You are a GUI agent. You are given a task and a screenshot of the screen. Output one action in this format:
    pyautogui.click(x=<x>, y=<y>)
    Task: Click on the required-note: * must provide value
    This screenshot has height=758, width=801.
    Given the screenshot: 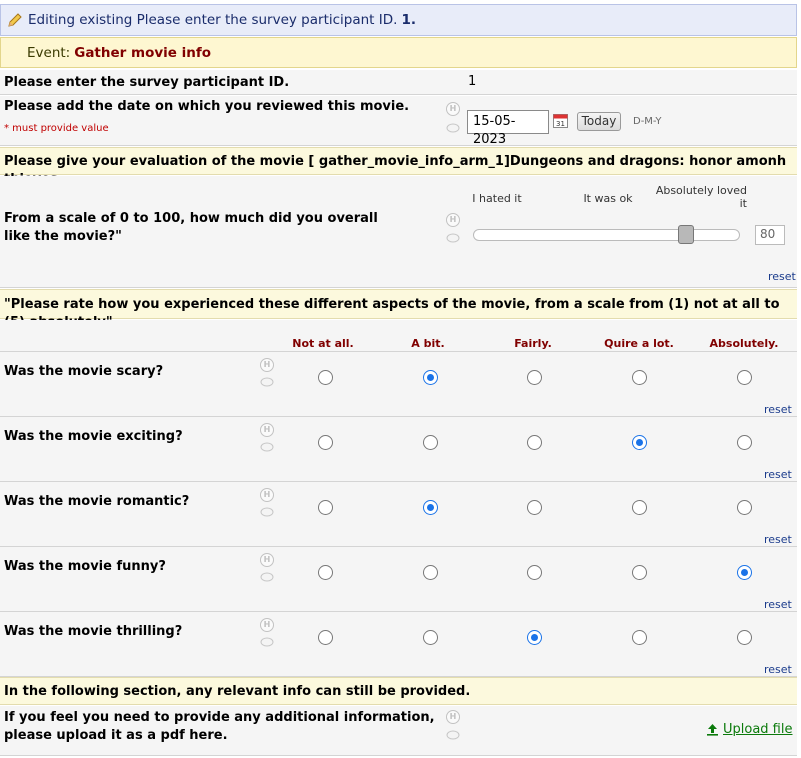 What is the action you would take?
    pyautogui.click(x=56, y=128)
    